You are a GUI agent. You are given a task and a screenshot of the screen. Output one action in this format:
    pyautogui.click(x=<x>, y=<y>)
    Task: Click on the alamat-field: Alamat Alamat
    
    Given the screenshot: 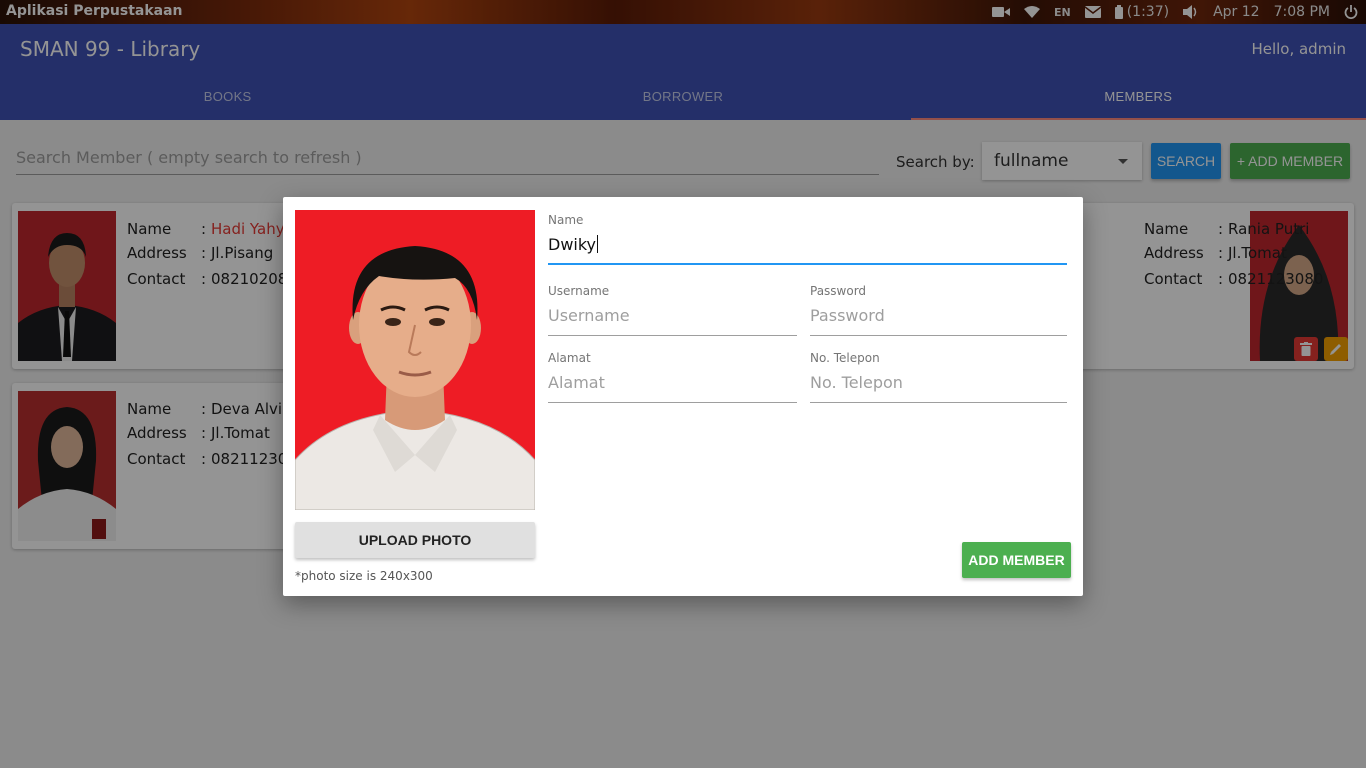 What is the action you would take?
    pyautogui.click(x=672, y=377)
    